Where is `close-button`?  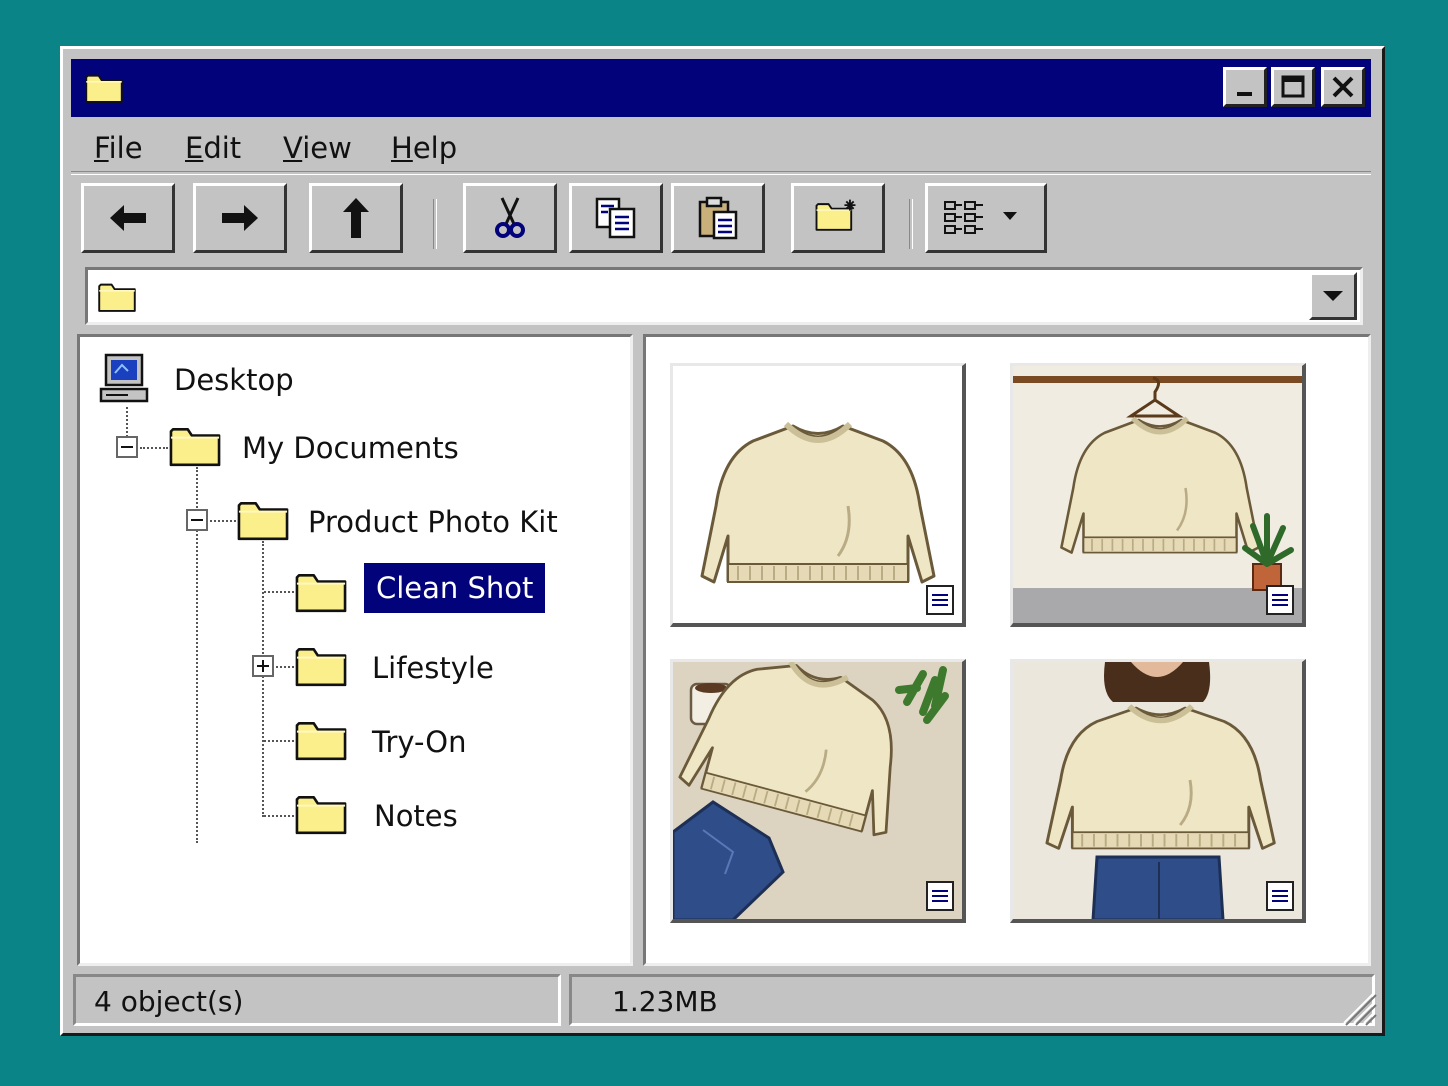 close-button is located at coordinates (1343, 87).